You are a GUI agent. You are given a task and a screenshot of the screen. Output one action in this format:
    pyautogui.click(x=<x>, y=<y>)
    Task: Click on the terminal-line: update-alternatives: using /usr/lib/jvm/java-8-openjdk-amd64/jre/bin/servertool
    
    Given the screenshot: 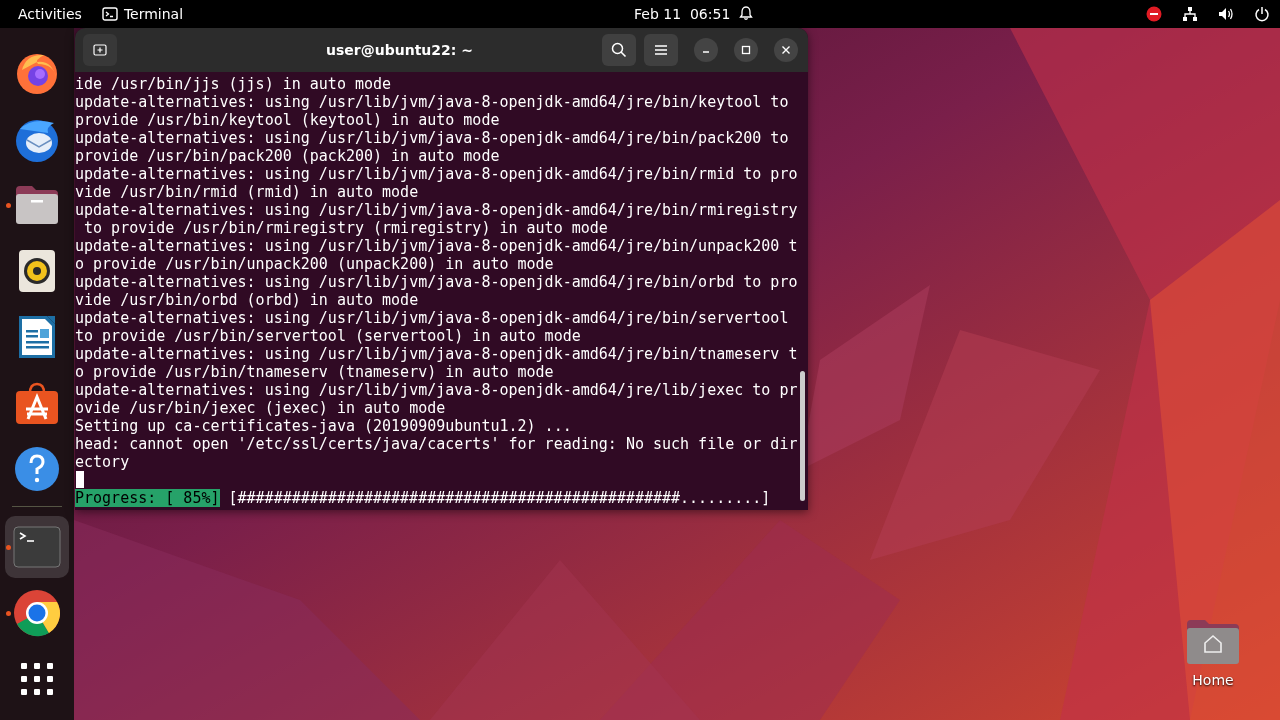 What is the action you would take?
    pyautogui.click(x=432, y=318)
    